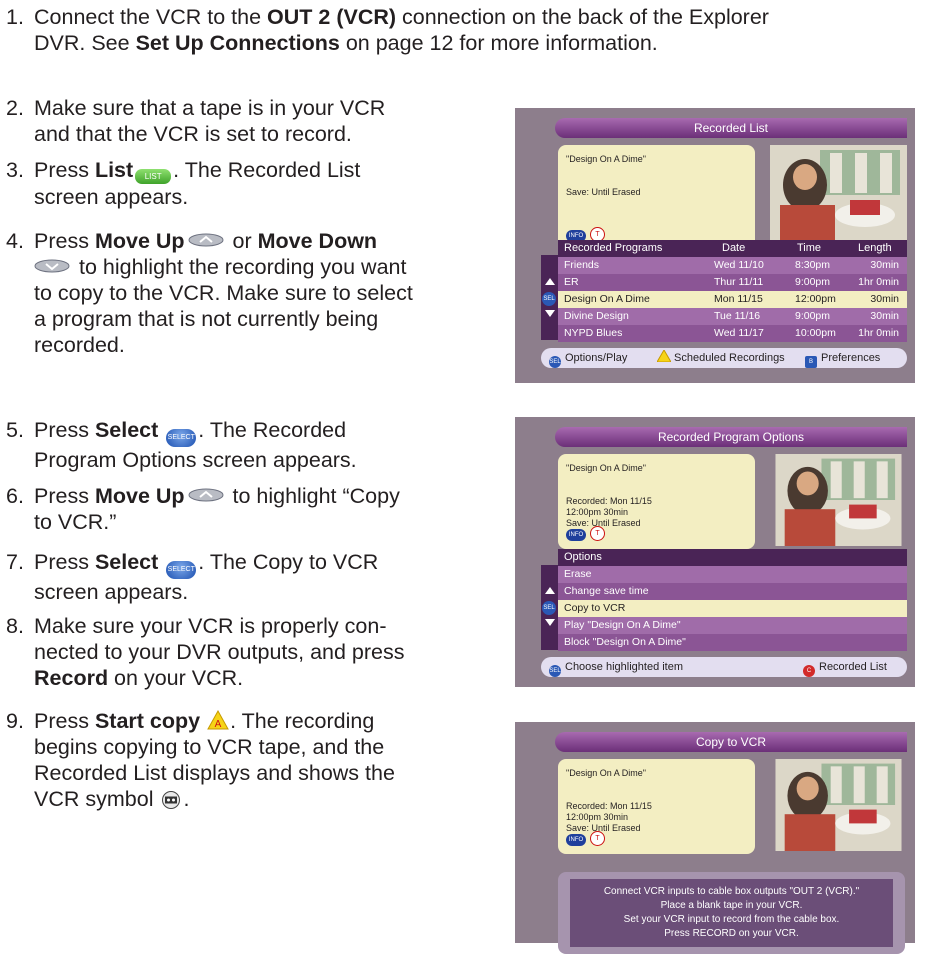  What do you see at coordinates (731, 742) in the screenshot?
I see `screen-title: Copy to VCR` at bounding box center [731, 742].